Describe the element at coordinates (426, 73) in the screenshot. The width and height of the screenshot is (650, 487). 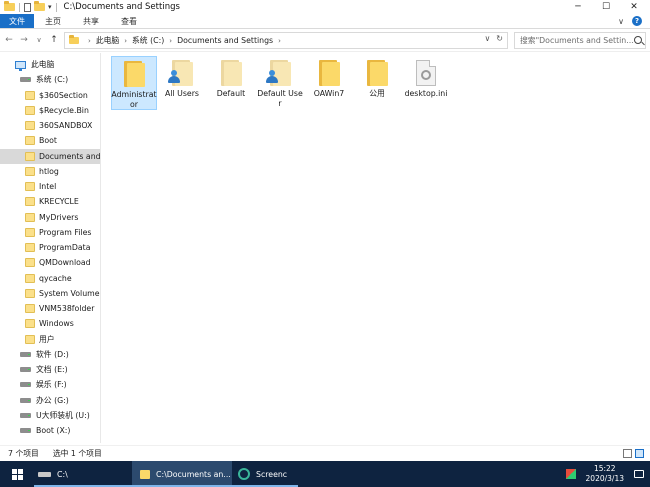
I see `settings-file-icon` at that location.